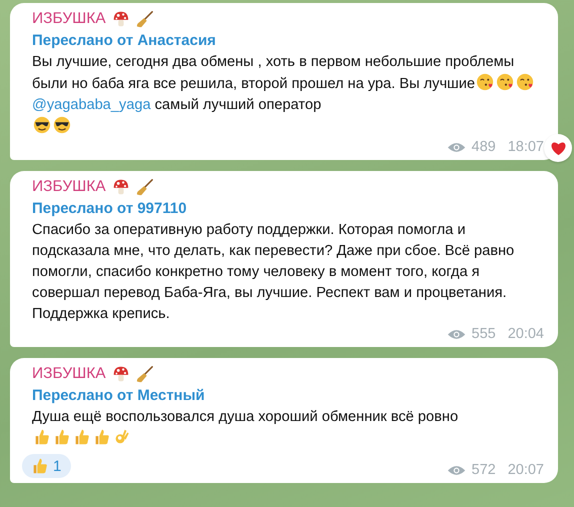  What do you see at coordinates (526, 334) in the screenshot?
I see `message-time: 20:04` at bounding box center [526, 334].